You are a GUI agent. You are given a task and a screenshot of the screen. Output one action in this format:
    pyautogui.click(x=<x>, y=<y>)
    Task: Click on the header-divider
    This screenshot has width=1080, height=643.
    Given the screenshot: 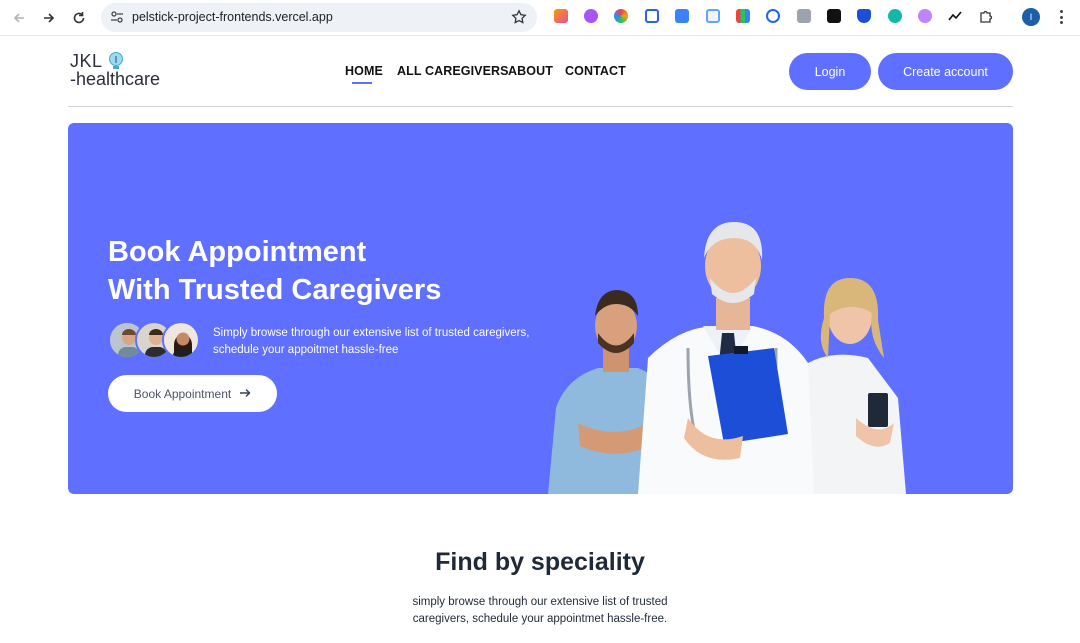 What is the action you would take?
    pyautogui.click(x=540, y=106)
    